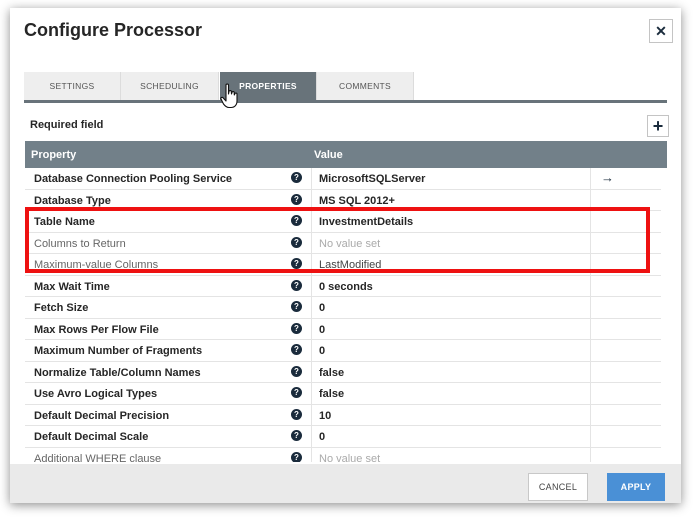 This screenshot has height=523, width=700. I want to click on tab-bar: SETTINGS SCHEDULING PROPERTIES COMMENTS, so click(345, 87).